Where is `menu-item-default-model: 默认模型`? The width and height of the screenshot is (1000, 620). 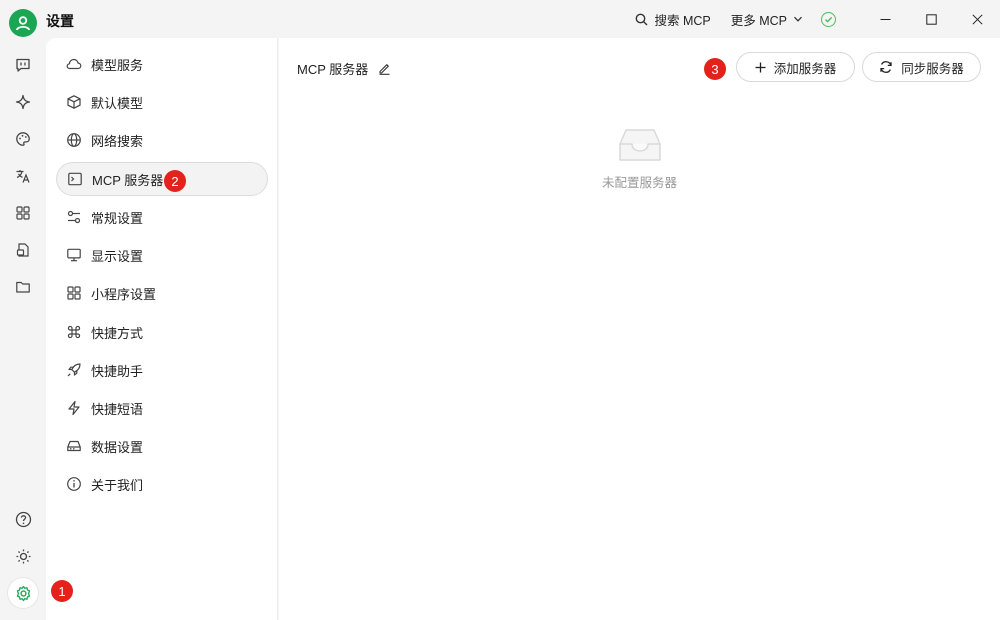 menu-item-default-model: 默认模型 is located at coordinates (162, 102).